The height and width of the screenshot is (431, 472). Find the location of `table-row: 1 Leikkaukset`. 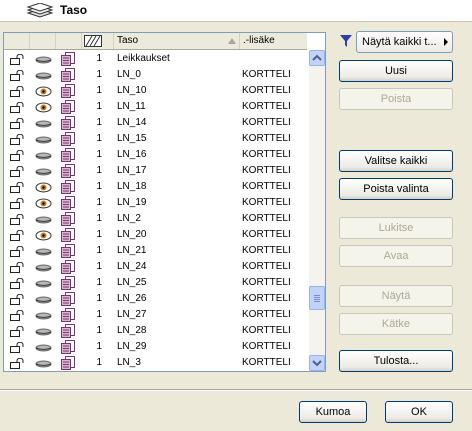

table-row: 1 Leikkaukset is located at coordinates (155, 59).